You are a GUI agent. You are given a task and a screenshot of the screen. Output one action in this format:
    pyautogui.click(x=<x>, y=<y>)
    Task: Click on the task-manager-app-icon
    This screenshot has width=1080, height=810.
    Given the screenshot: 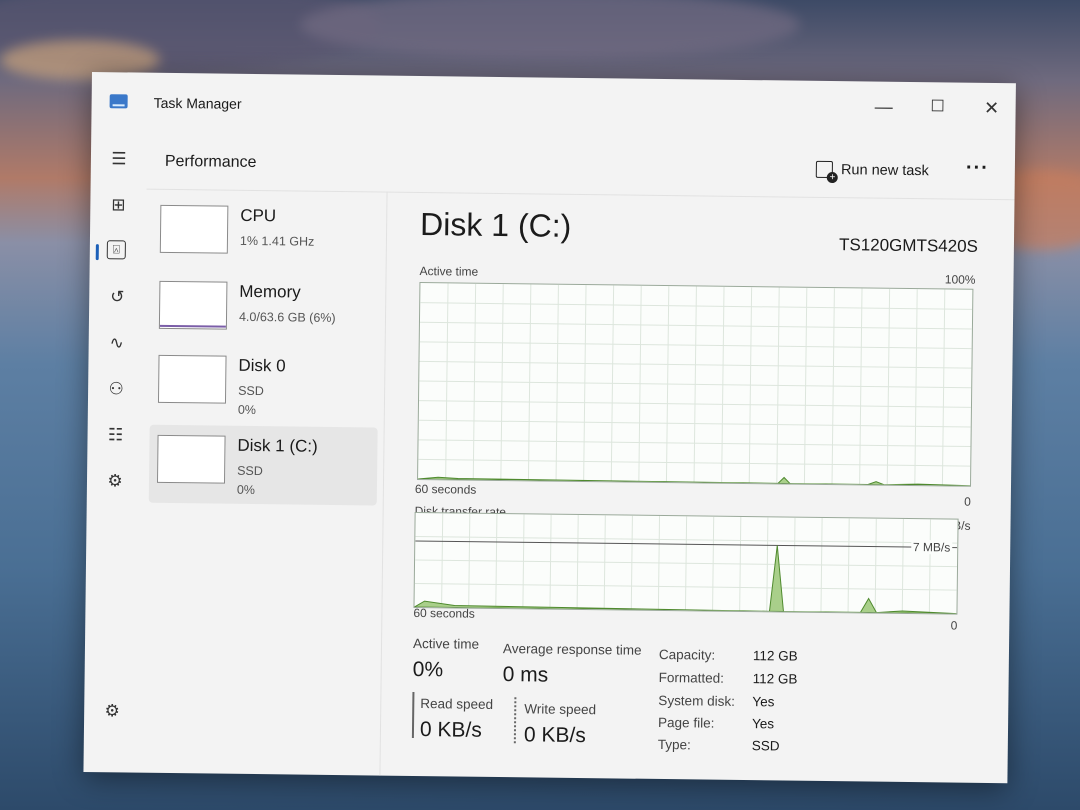 What is the action you would take?
    pyautogui.click(x=118, y=101)
    